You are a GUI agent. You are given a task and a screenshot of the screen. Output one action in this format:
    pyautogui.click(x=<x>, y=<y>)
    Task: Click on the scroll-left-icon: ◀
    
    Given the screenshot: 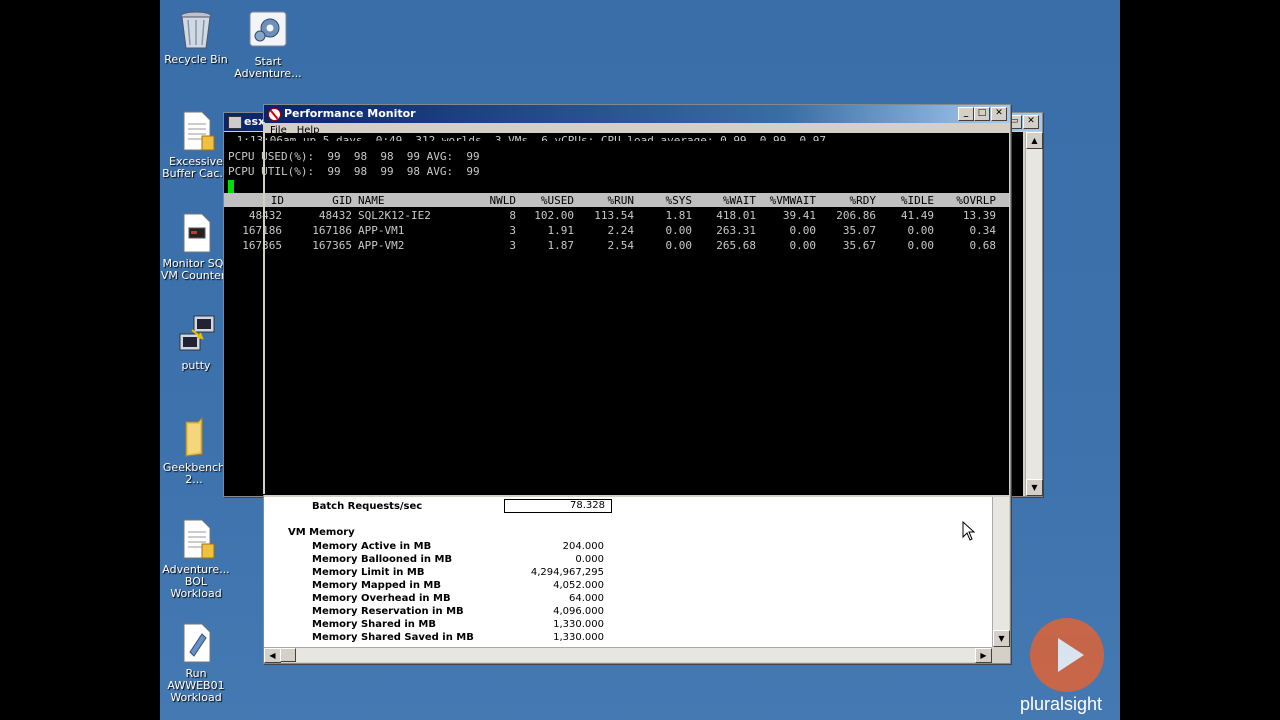 What is the action you would take?
    pyautogui.click(x=272, y=655)
    